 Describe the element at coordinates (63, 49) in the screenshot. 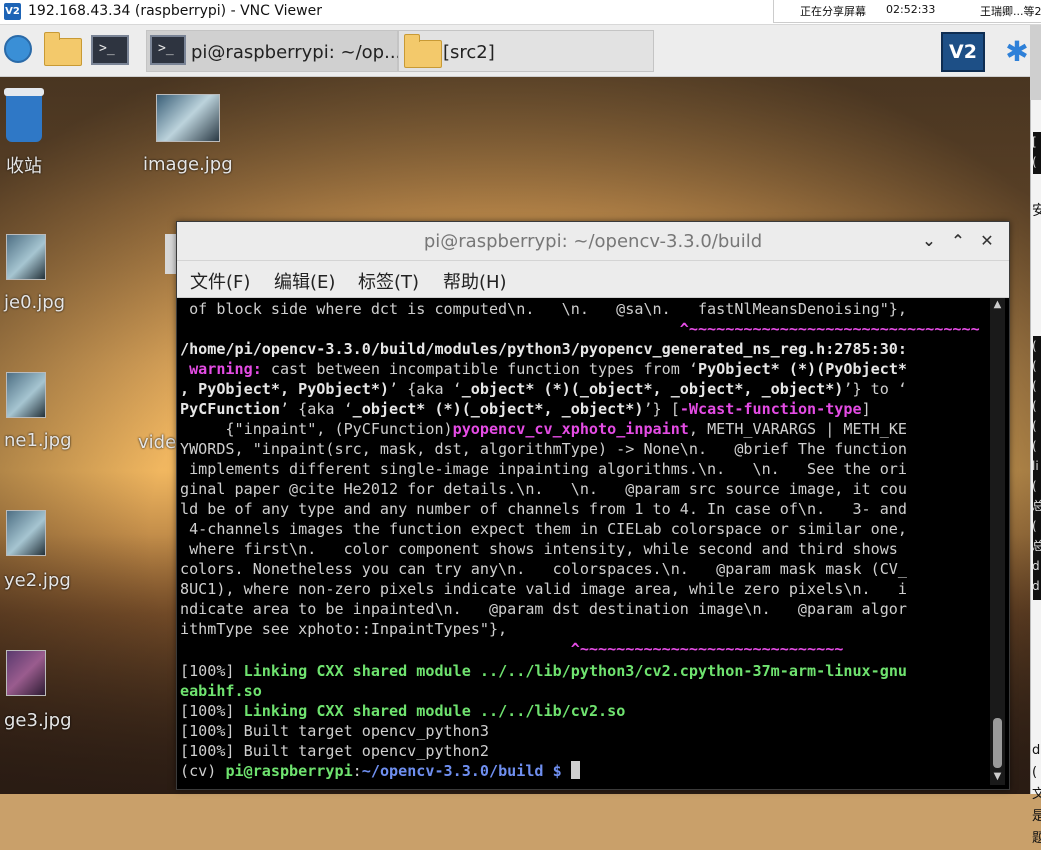

I see `file-manager-icon` at that location.